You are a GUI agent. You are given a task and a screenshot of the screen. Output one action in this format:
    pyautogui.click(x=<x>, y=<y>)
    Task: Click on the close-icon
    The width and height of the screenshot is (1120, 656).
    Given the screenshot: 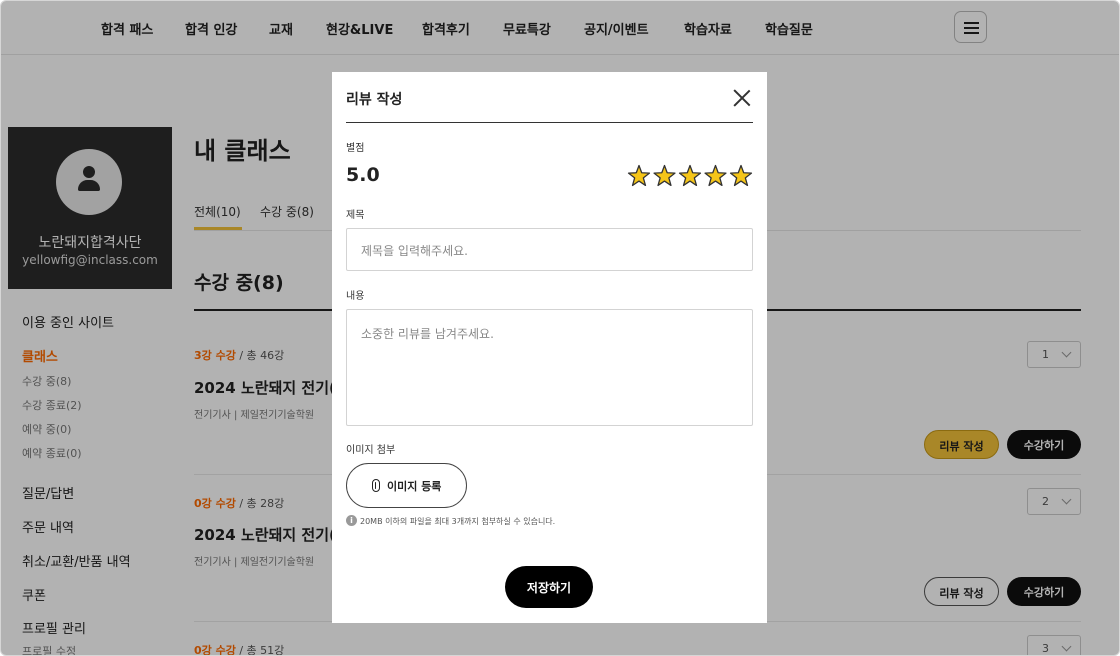 What is the action you would take?
    pyautogui.click(x=742, y=98)
    